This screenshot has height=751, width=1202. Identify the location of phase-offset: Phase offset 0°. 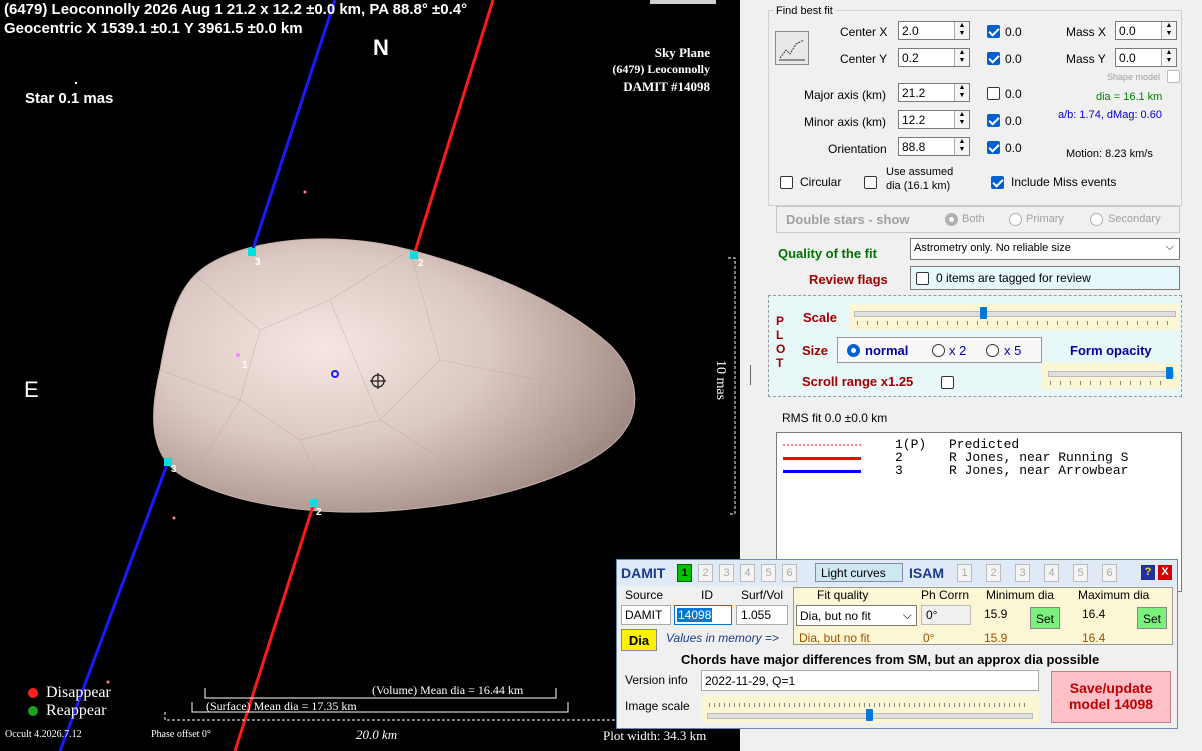
(181, 734).